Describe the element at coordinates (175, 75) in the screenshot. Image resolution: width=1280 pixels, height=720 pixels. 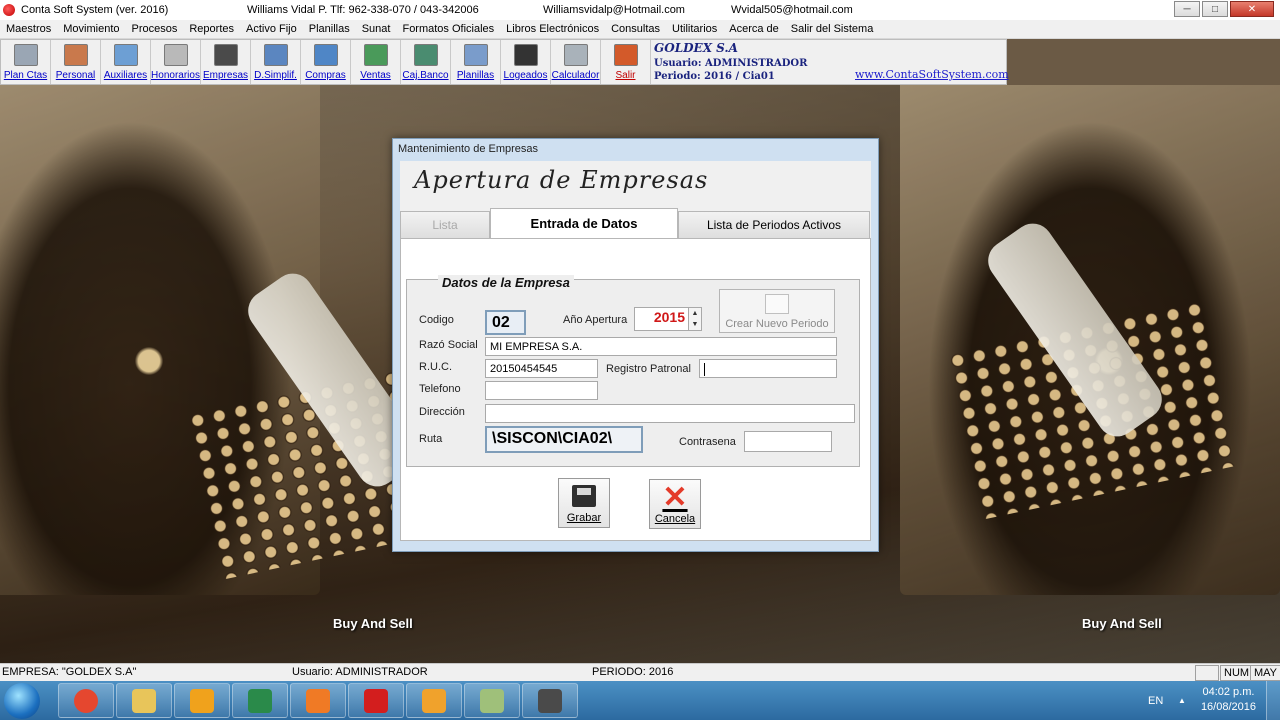
I see `toolbar-button-label: Honorarios` at that location.